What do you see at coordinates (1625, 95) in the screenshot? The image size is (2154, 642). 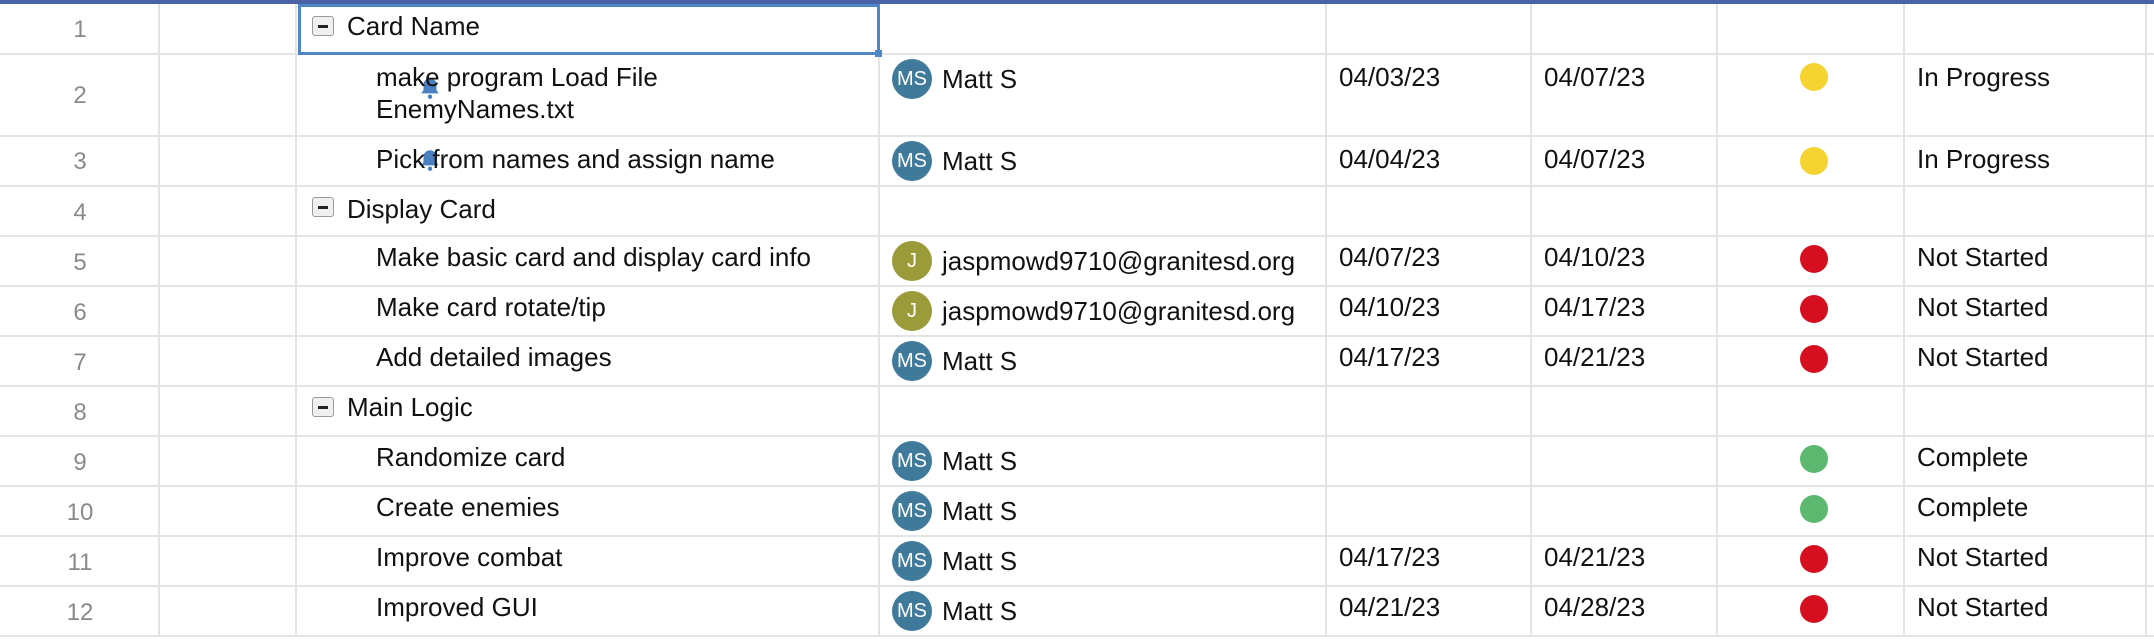 I see `end-date-cell: 04/07/23` at bounding box center [1625, 95].